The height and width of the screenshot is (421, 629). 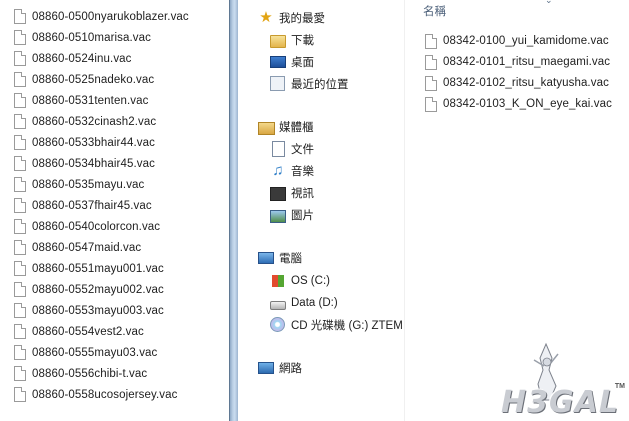 I want to click on list-item: 08860-0500nyarukoblazer.vac, so click(x=101, y=16).